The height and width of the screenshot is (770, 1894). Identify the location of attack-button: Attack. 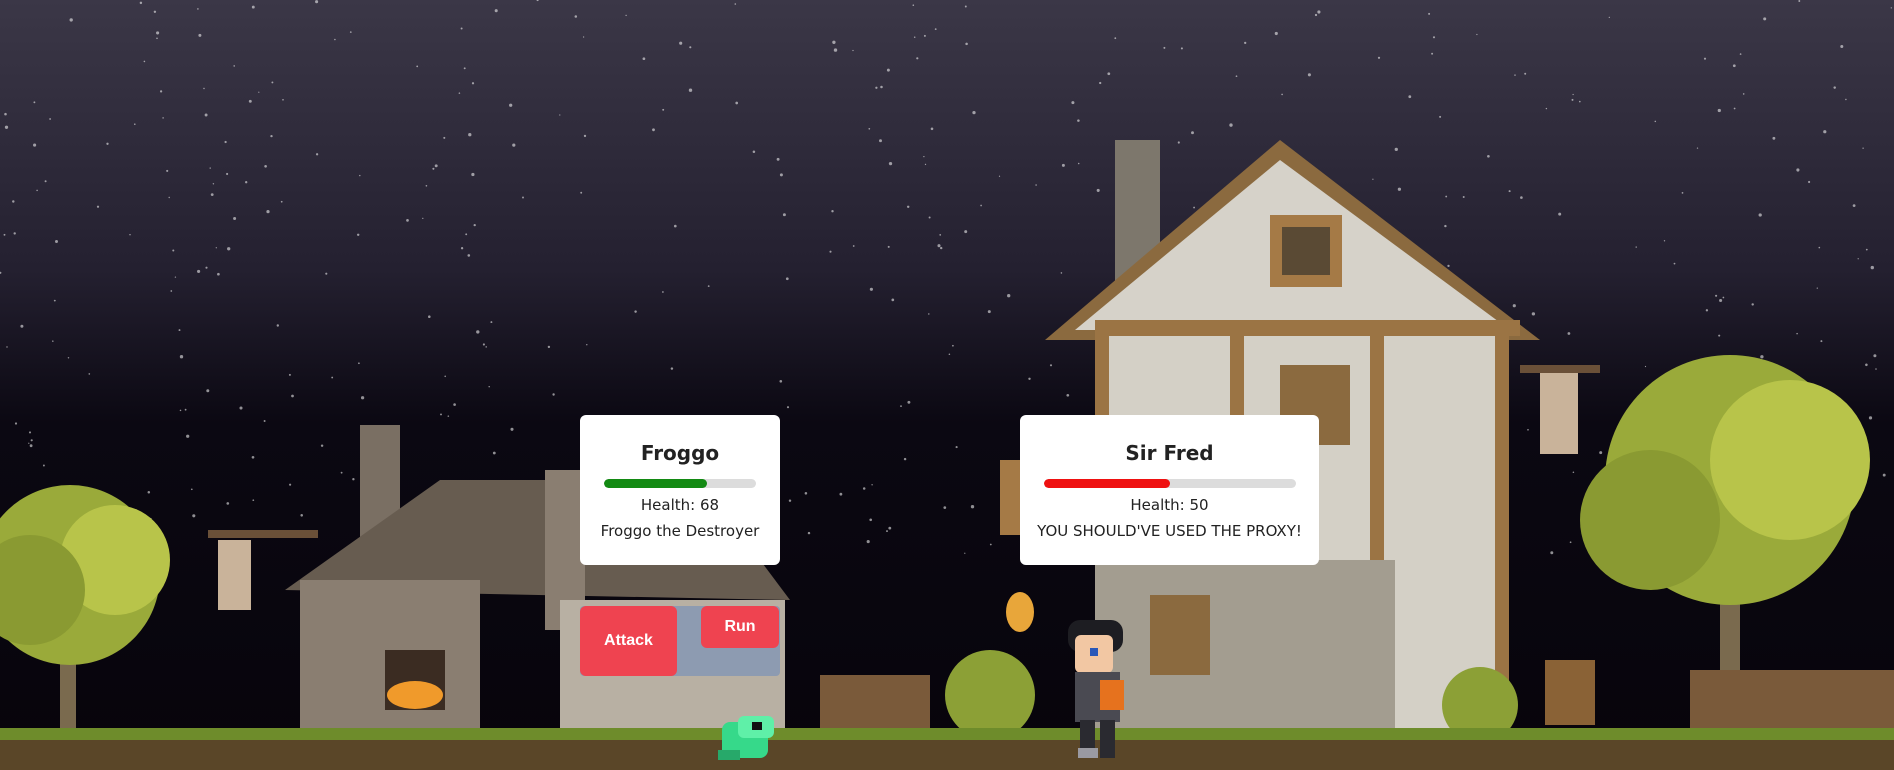
(628, 641).